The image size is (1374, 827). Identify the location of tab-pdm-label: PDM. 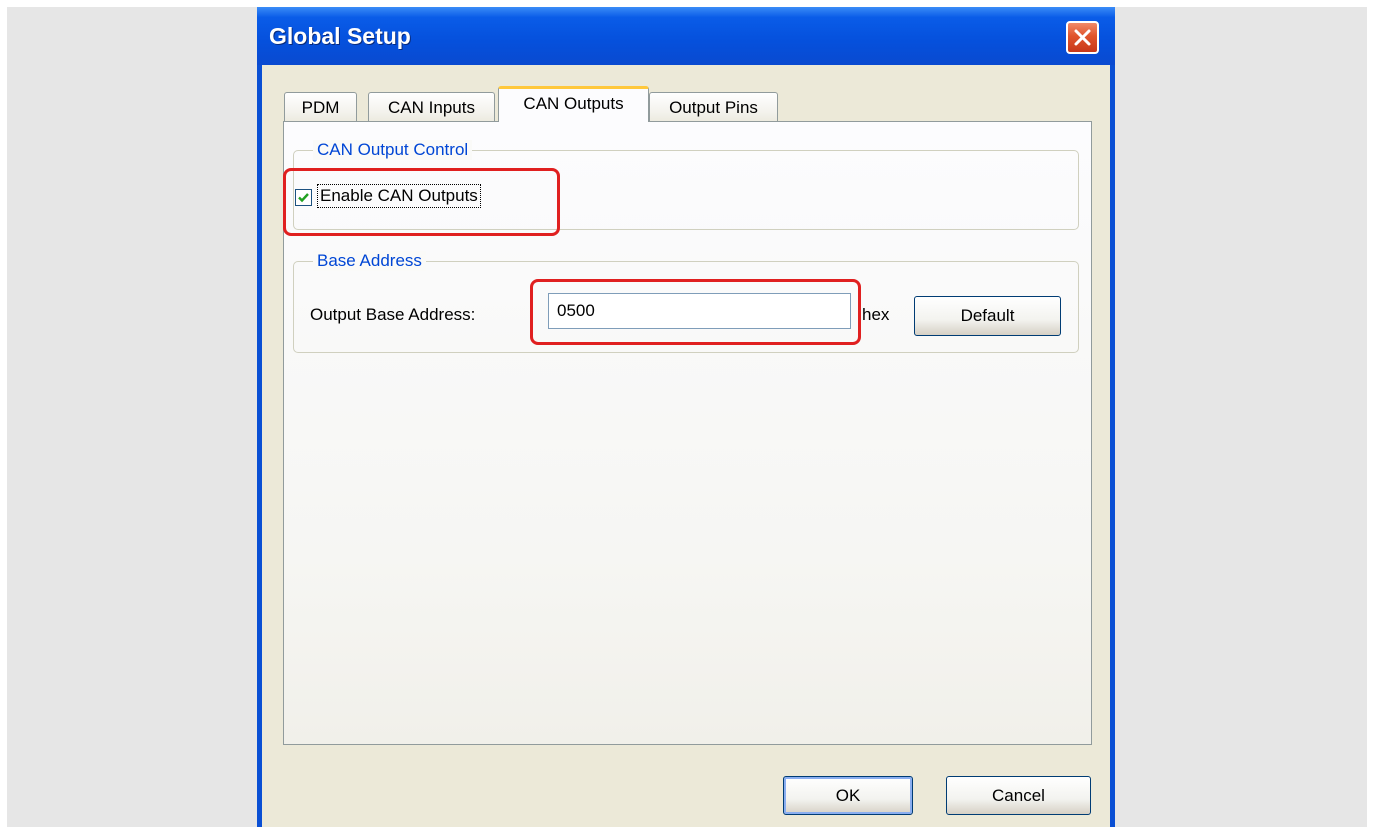
(320, 107).